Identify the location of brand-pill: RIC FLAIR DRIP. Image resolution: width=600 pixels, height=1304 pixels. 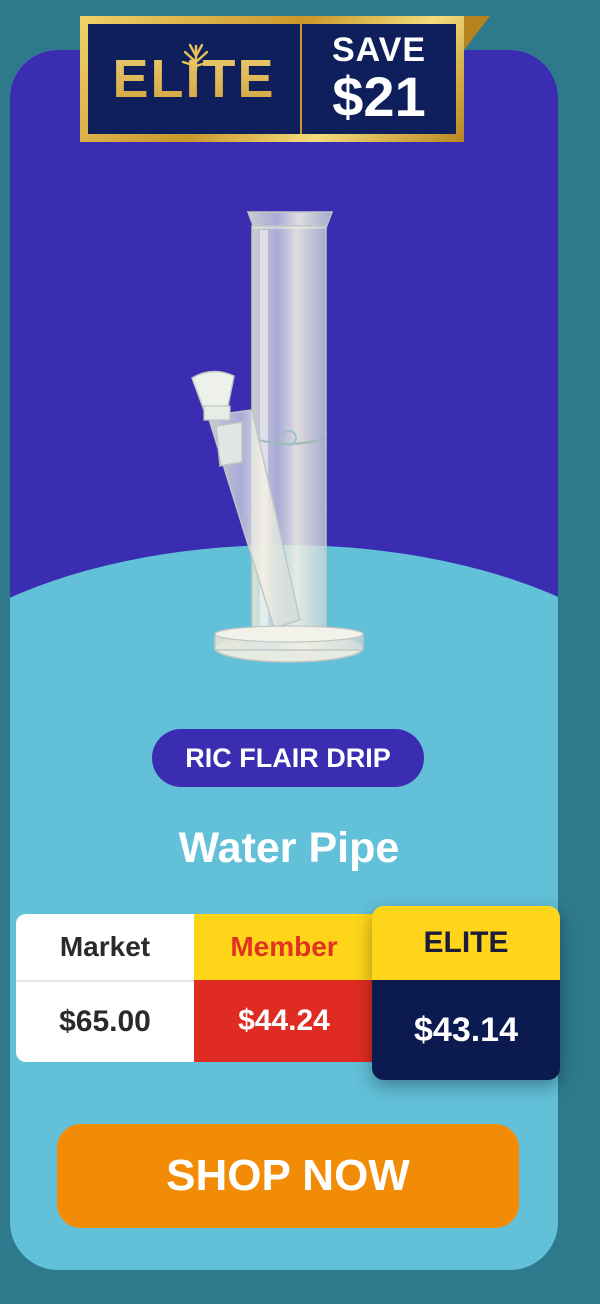
(288, 758).